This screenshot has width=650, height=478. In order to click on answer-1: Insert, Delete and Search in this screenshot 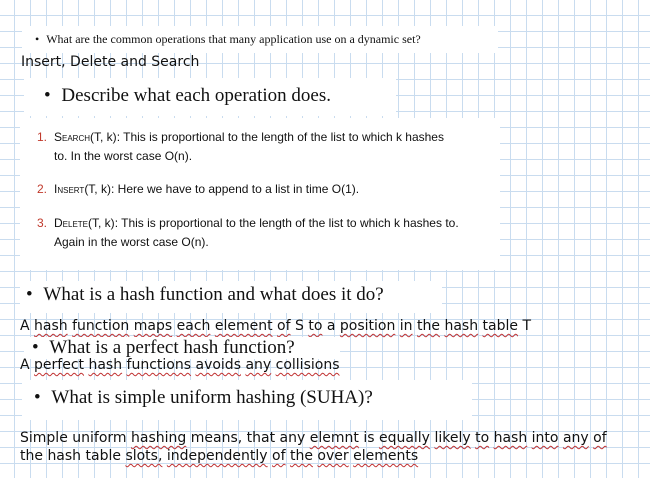, I will do `click(110, 62)`.